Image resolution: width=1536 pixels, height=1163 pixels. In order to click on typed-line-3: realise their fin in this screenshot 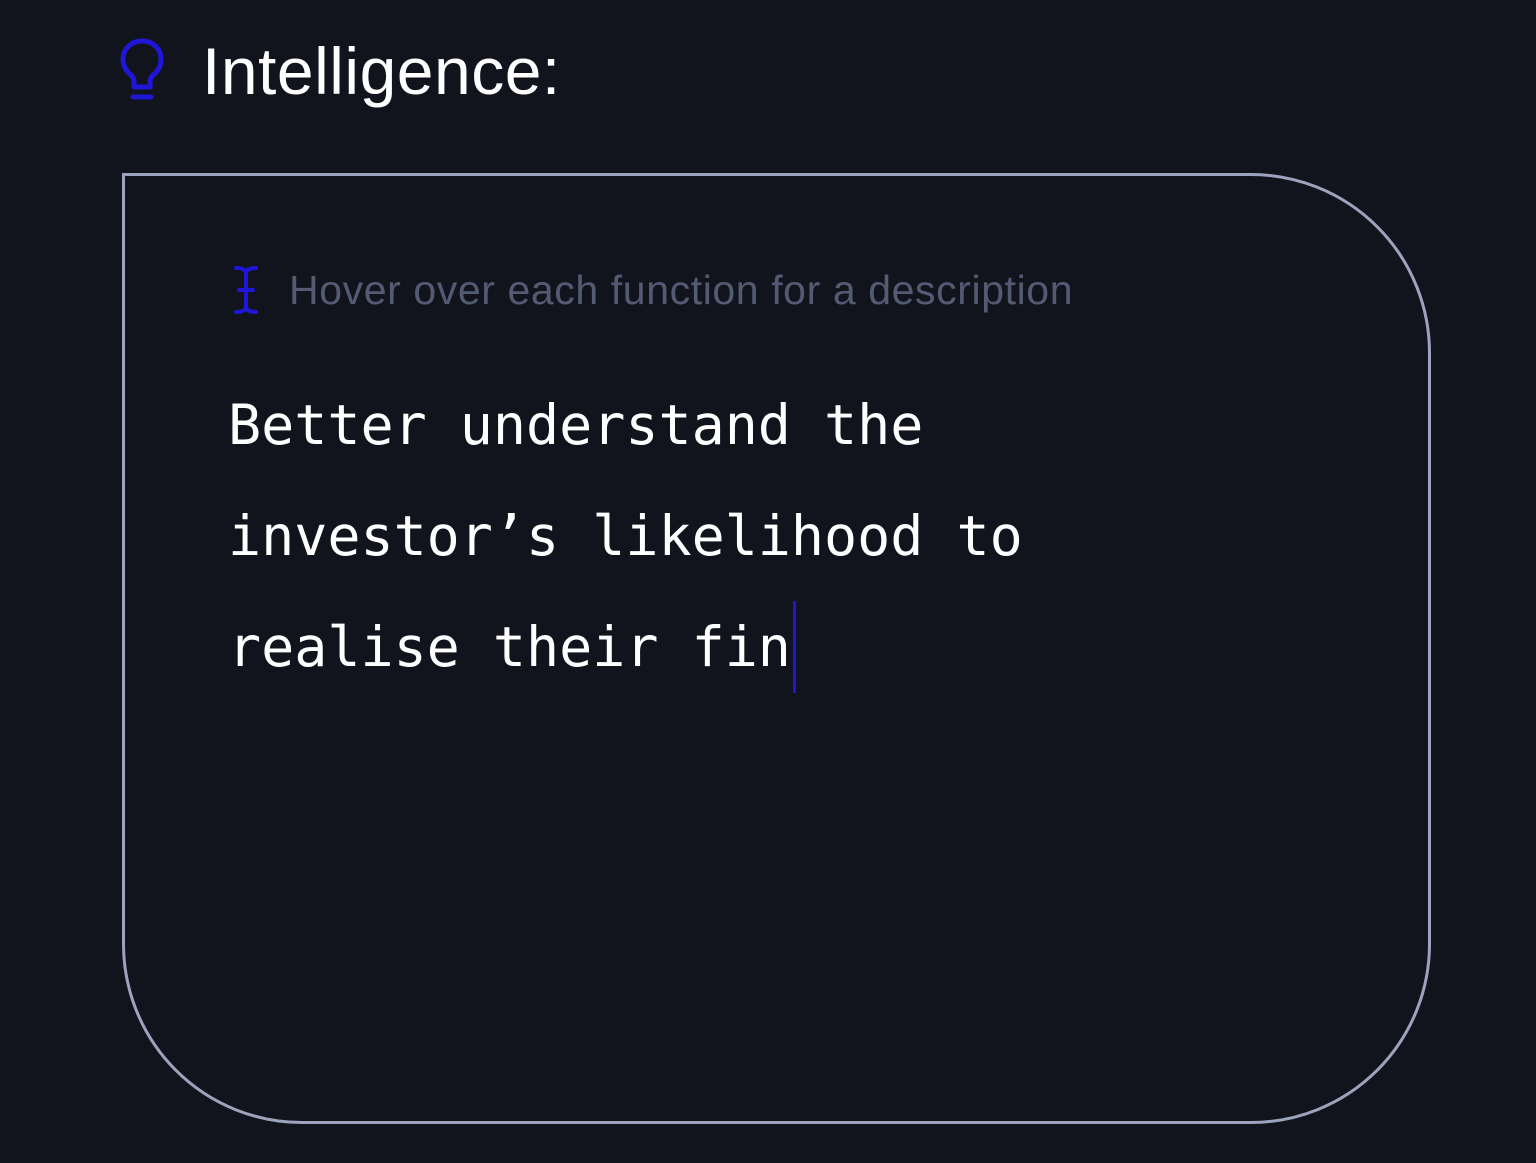, I will do `click(778, 647)`.